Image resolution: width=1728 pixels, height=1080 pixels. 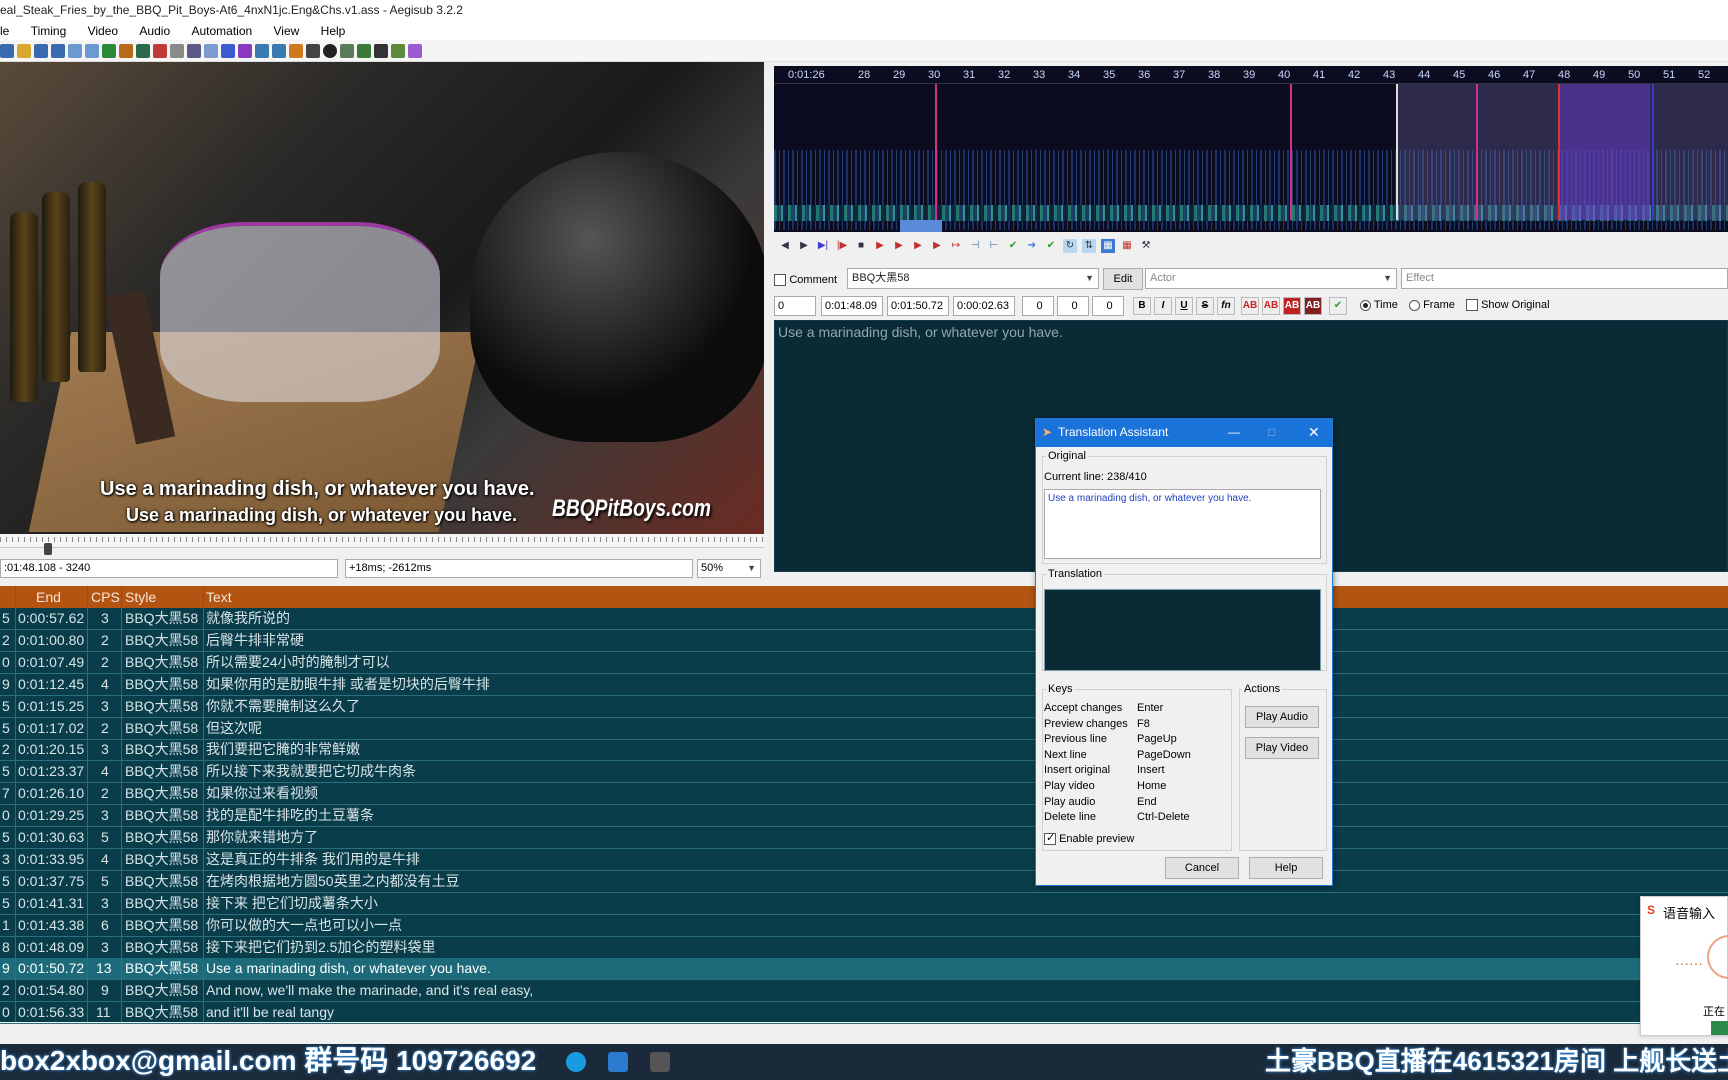 What do you see at coordinates (956, 246) in the screenshot?
I see `play-to-end-icon: ↦` at bounding box center [956, 246].